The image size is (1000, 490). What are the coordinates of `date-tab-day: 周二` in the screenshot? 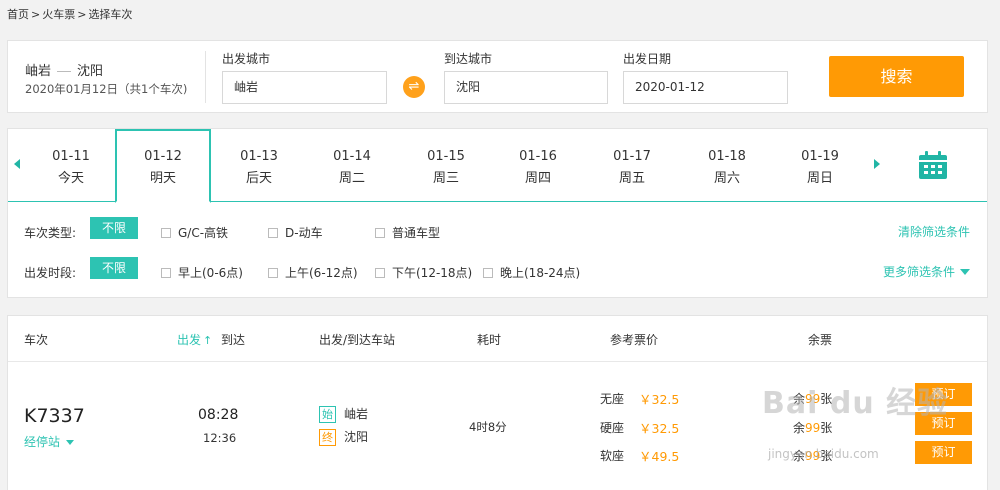 It's located at (351, 178).